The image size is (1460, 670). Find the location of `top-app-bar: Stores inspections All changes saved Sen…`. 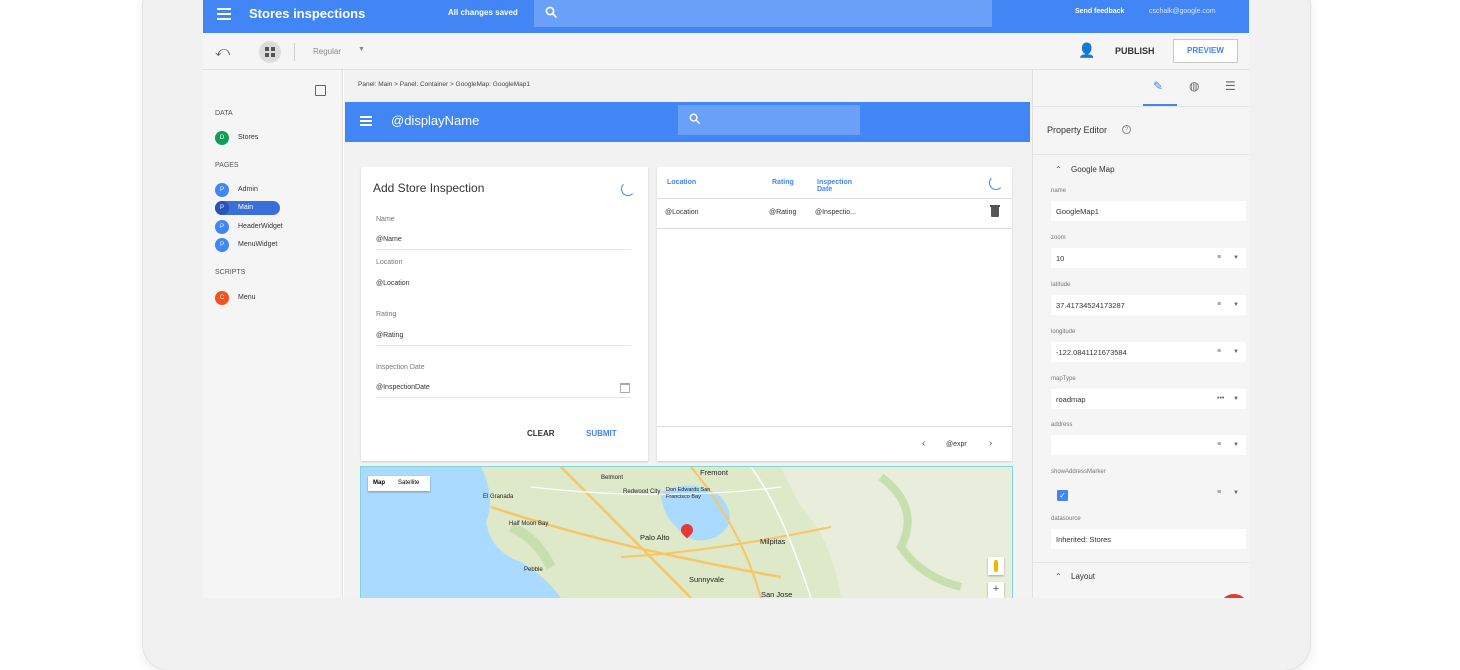

top-app-bar: Stores inspections All changes saved Sen… is located at coordinates (726, 16).